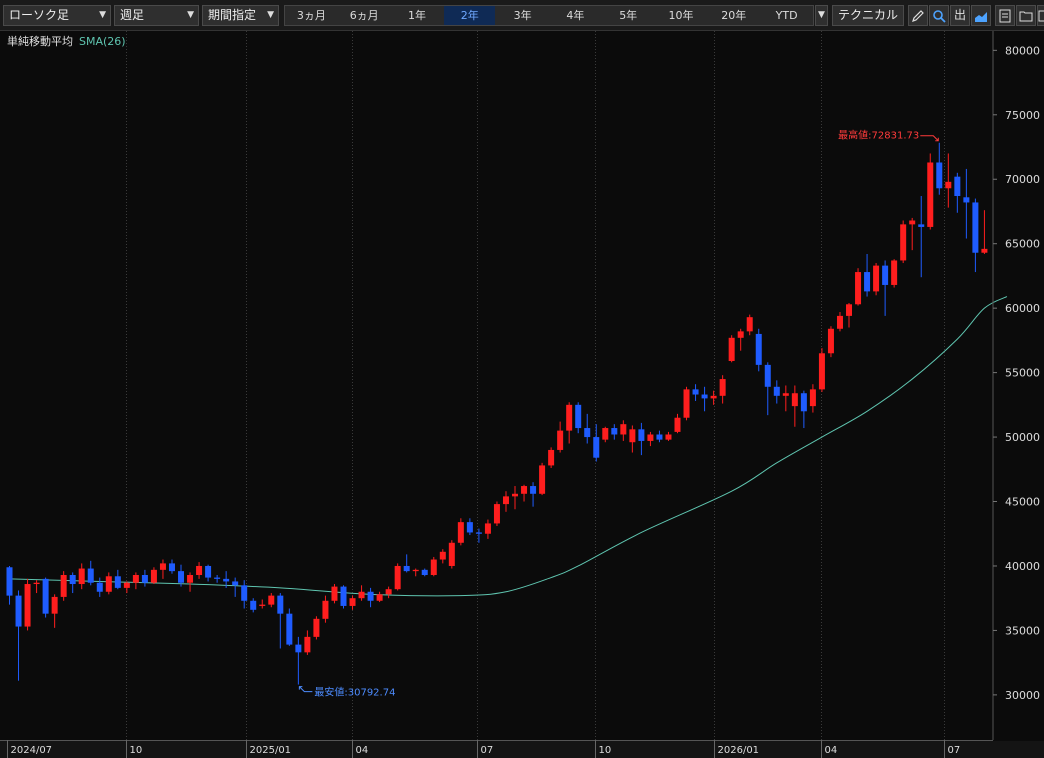  What do you see at coordinates (733, 15) in the screenshot?
I see `period-8: 20年` at bounding box center [733, 15].